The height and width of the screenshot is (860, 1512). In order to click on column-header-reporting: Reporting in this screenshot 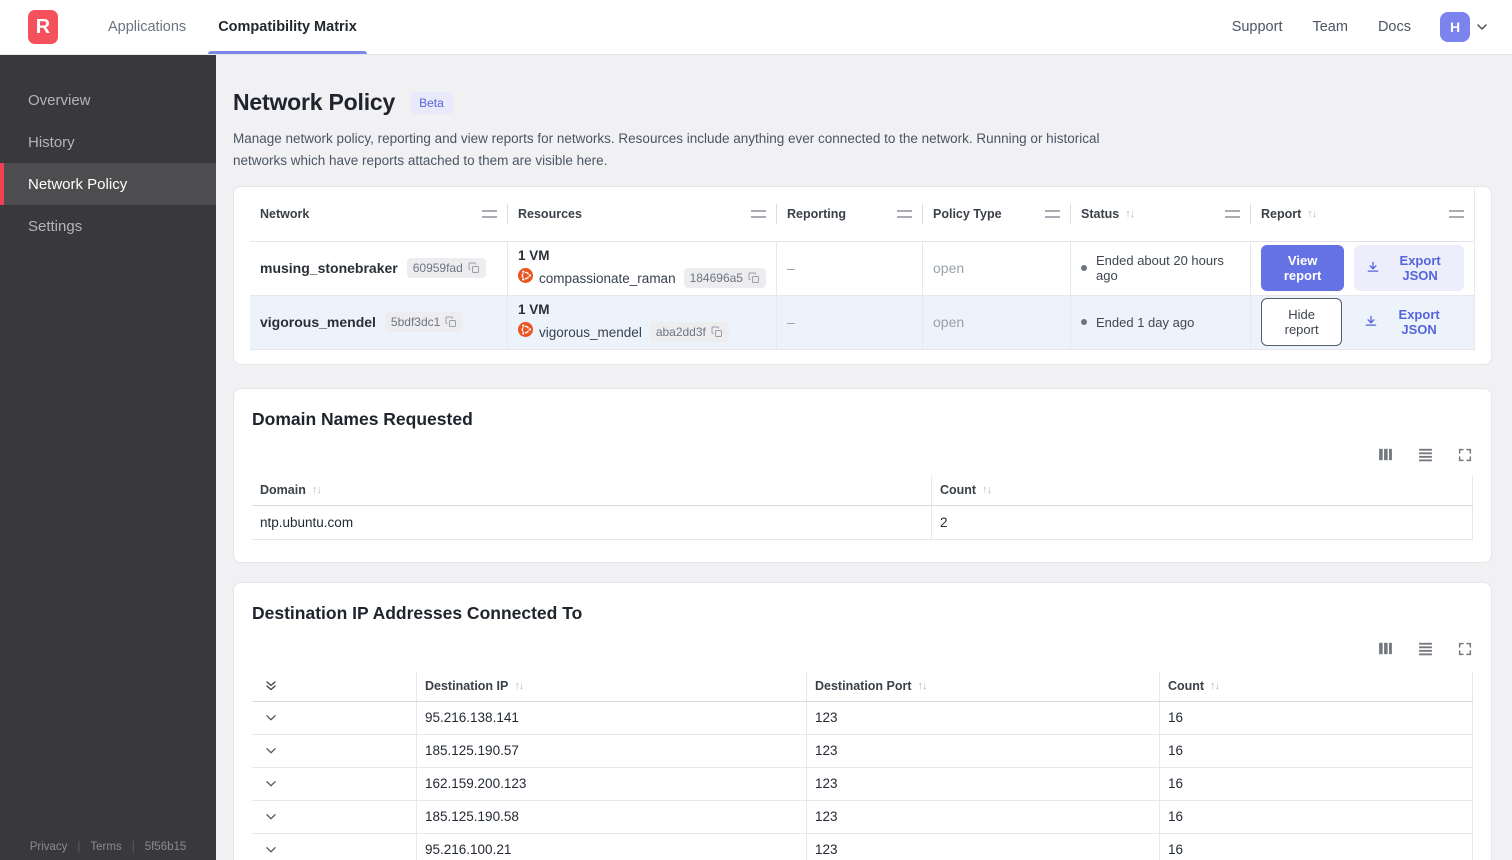, I will do `click(849, 213)`.